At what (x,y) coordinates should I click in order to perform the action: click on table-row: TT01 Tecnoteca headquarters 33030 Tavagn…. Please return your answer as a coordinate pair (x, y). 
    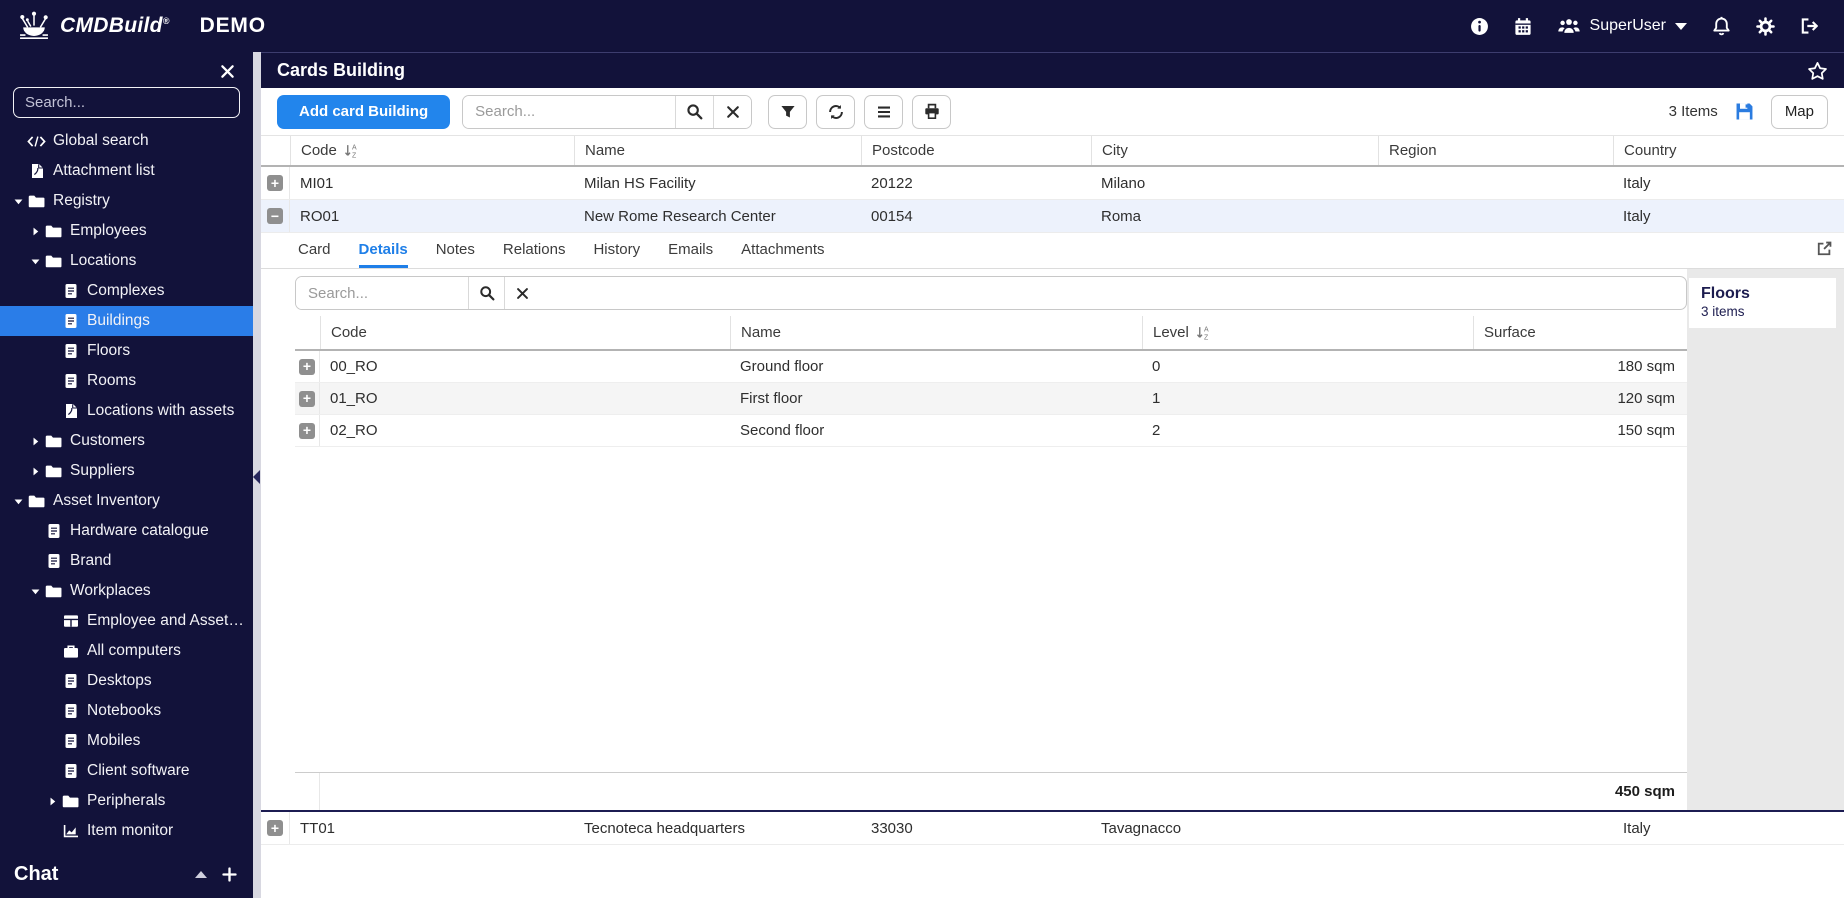
    Looking at the image, I should click on (1052, 828).